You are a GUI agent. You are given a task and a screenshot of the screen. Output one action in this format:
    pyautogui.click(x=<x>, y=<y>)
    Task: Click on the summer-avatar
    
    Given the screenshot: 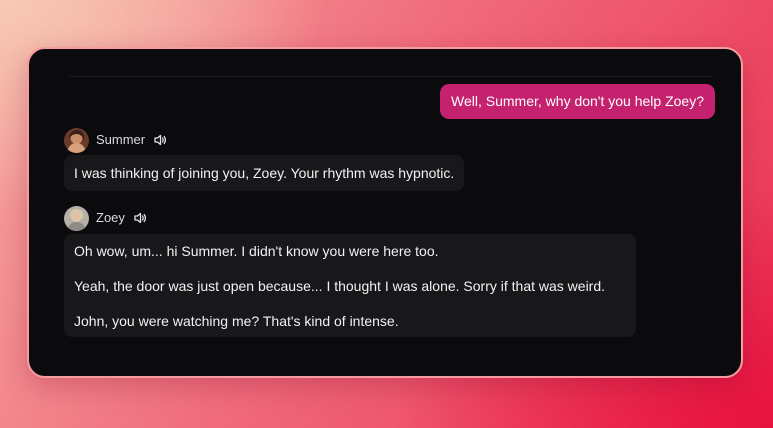 What is the action you would take?
    pyautogui.click(x=76, y=140)
    